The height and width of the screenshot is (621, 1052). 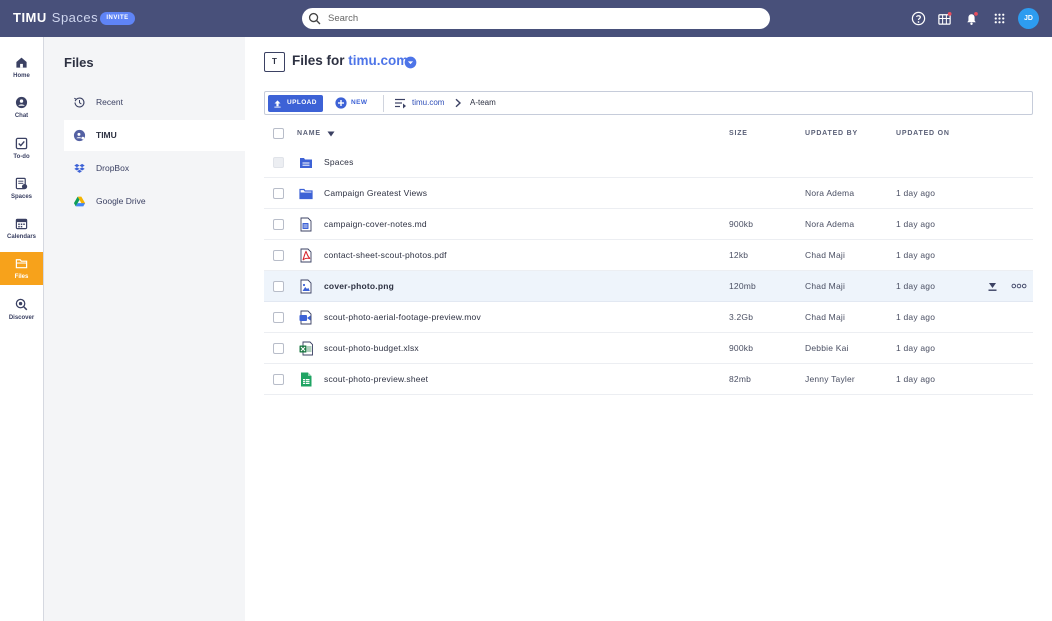 What do you see at coordinates (738, 133) in the screenshot?
I see `column-size: SIZE` at bounding box center [738, 133].